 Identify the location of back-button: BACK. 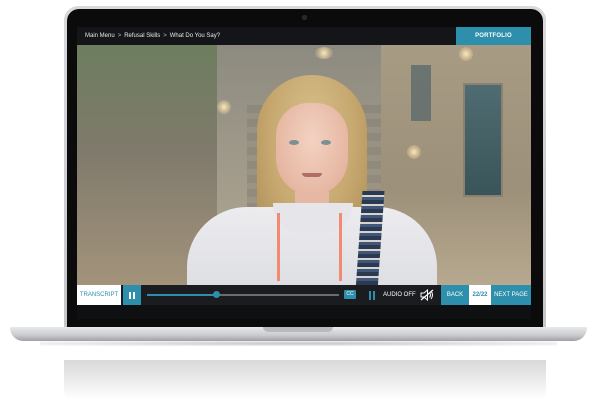
(455, 295).